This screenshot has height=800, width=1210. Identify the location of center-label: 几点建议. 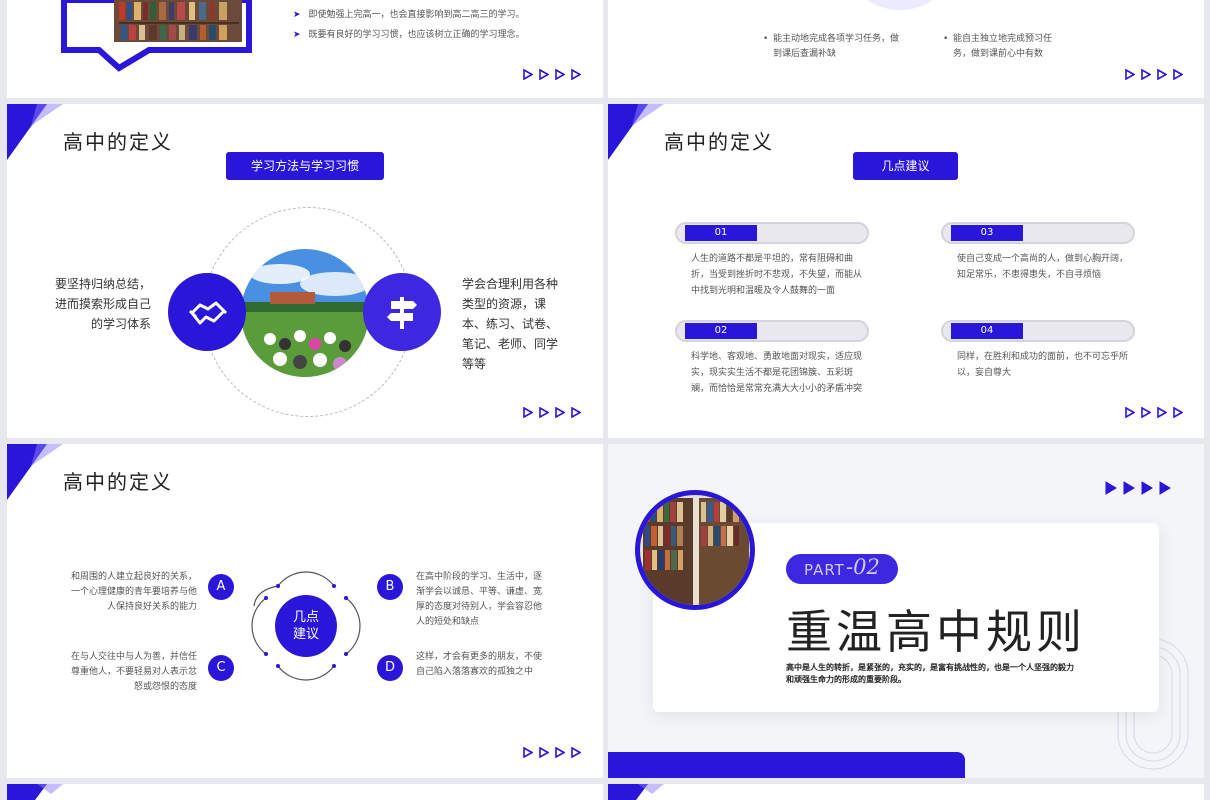
(305, 626).